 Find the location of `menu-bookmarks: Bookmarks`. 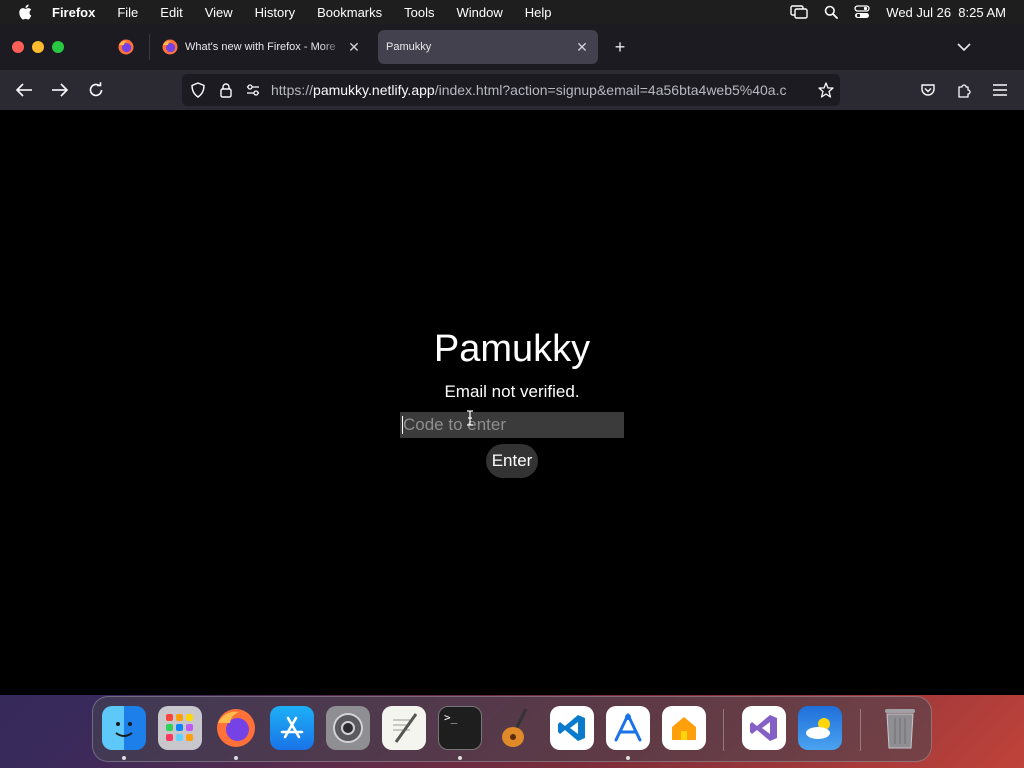

menu-bookmarks: Bookmarks is located at coordinates (349, 12).